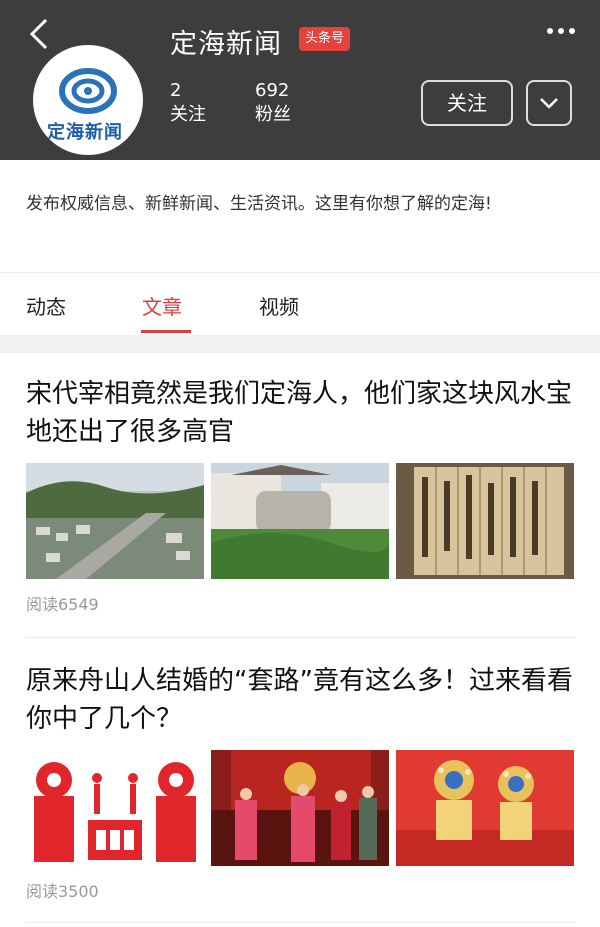 The height and width of the screenshot is (927, 600). What do you see at coordinates (299, 413) in the screenshot?
I see `article-title: 宋代宰相竟然是我们定海人，他们家这块风水宝地还出了很多高官` at bounding box center [299, 413].